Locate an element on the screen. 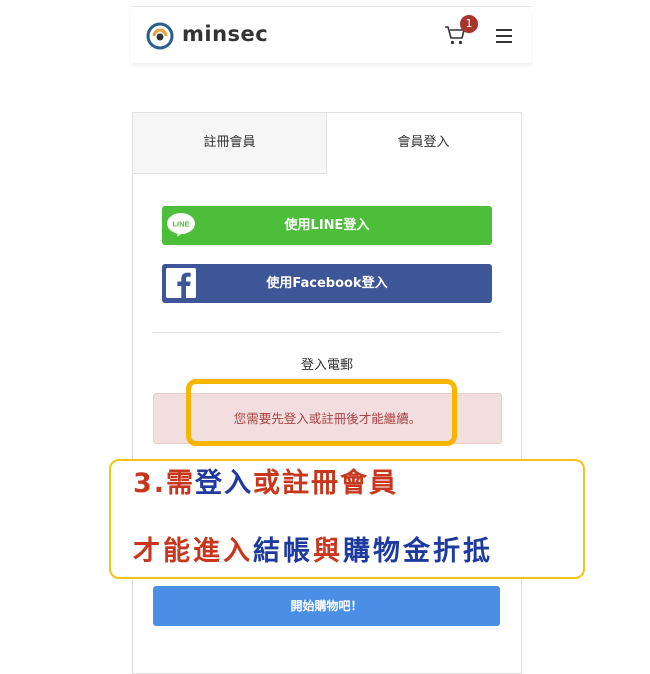 This screenshot has width=650, height=674. facebook-login-button: 使用Facebook登入 is located at coordinates (327, 283).